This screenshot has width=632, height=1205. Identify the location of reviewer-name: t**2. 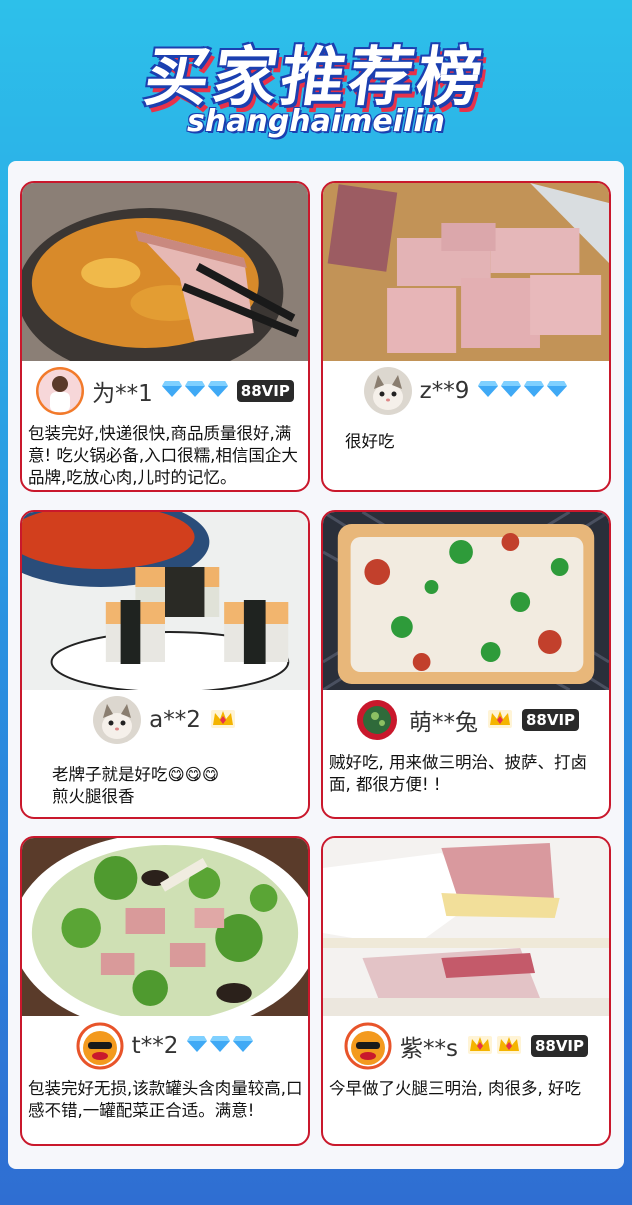
(155, 1046).